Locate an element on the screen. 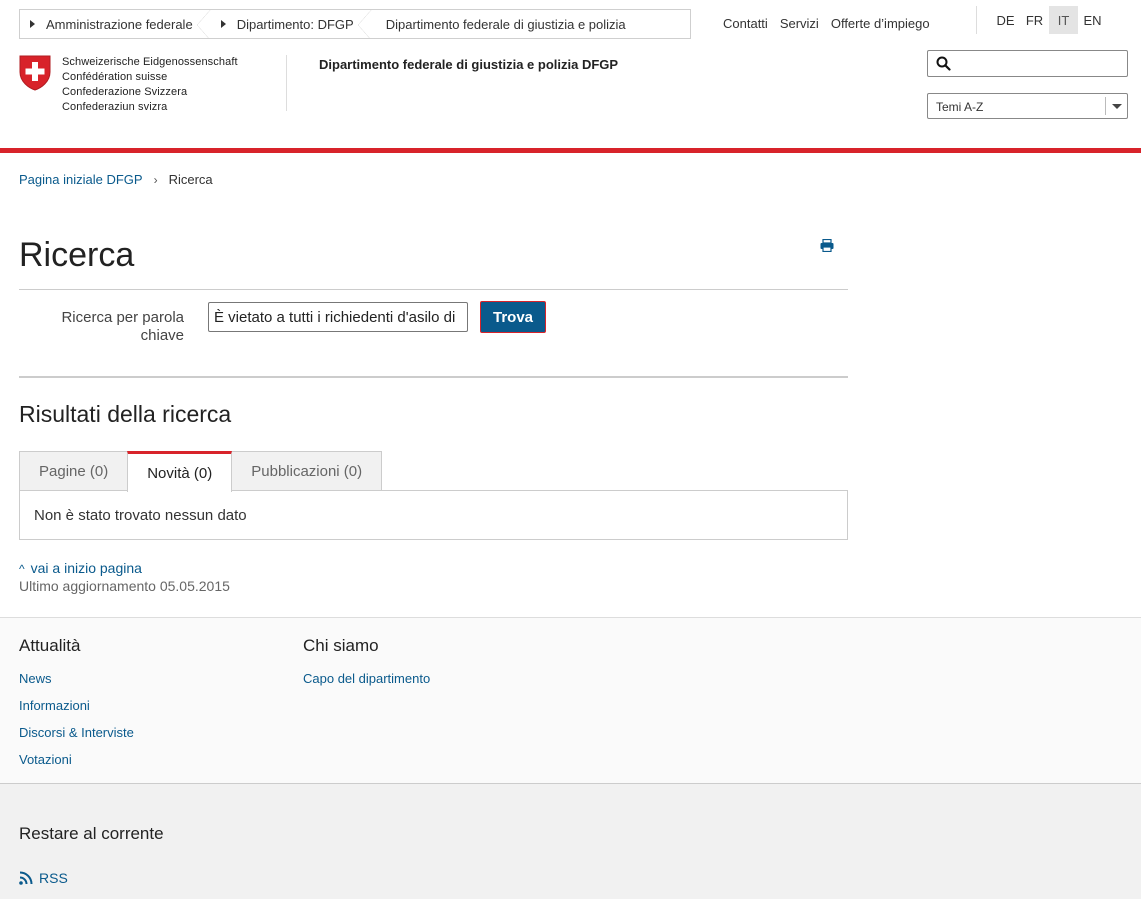  footer-link-info: Informazioni is located at coordinates (76, 705).